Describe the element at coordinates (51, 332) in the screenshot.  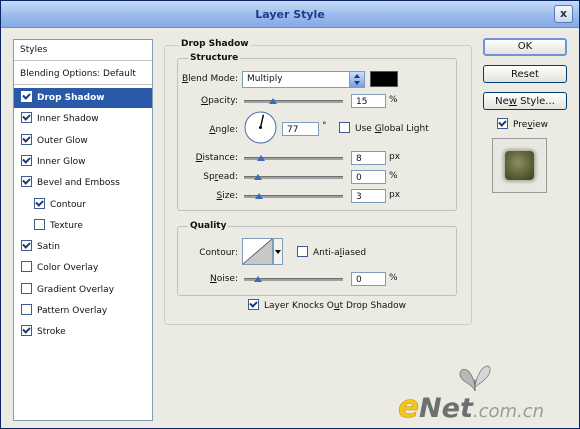
I see `style-item-label: Stroke` at that location.